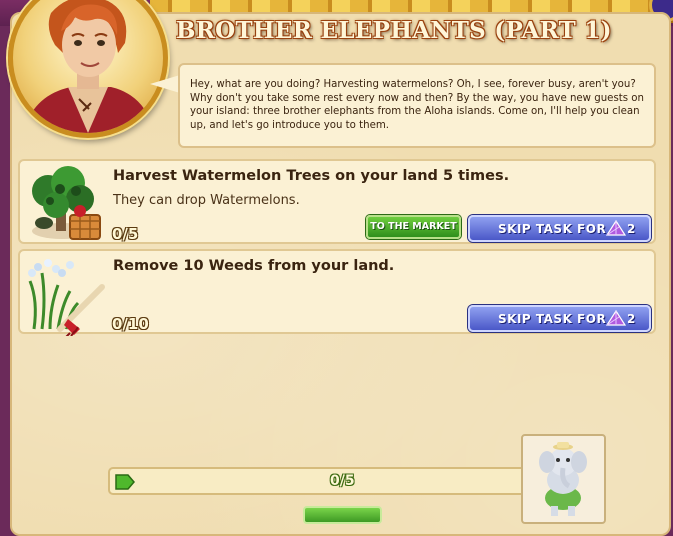 Image resolution: width=673 pixels, height=536 pixels. Describe the element at coordinates (125, 484) in the screenshot. I see `green-arrow-icon` at that location.